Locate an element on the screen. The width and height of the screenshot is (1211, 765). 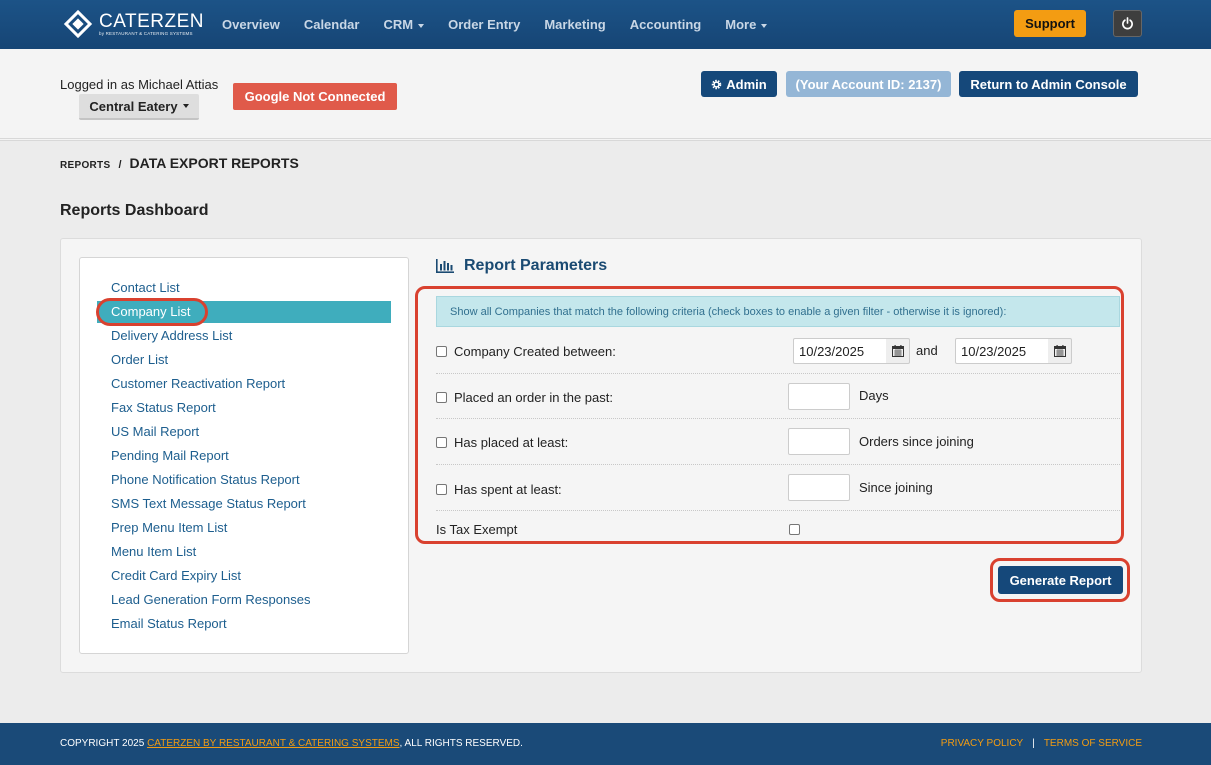
spent-at-least-checkbox is located at coordinates (441, 489).